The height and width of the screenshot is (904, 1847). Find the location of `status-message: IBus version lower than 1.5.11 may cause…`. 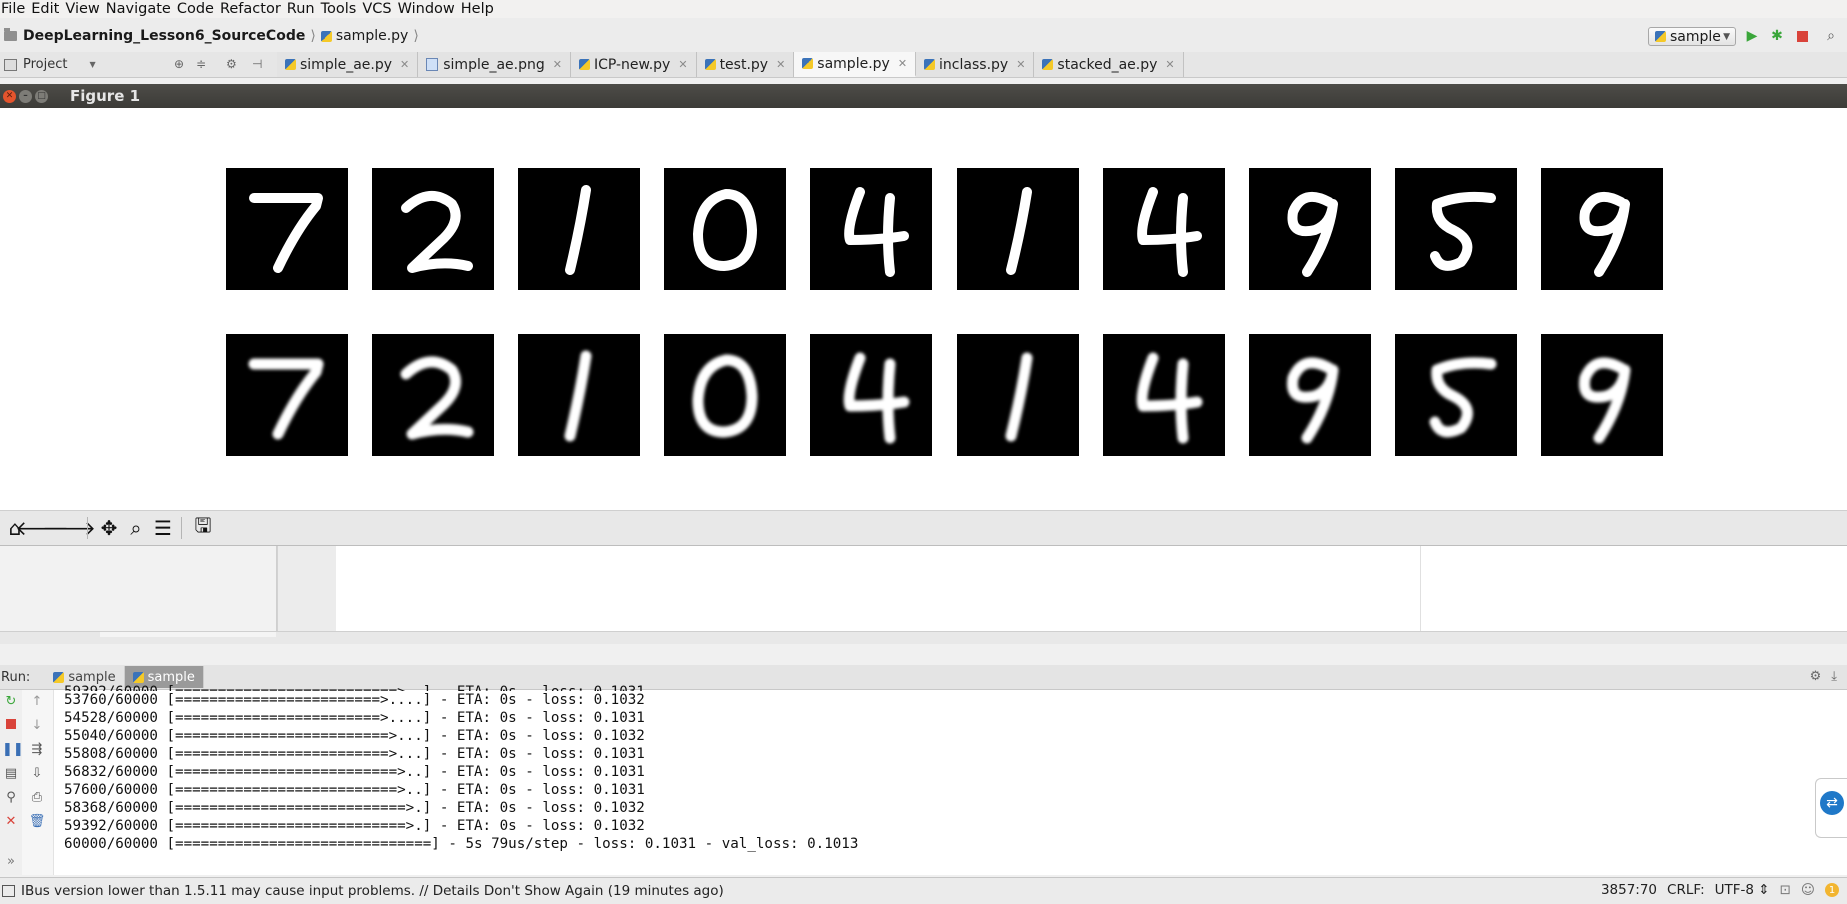

status-message: IBus version lower than 1.5.11 may cause… is located at coordinates (372, 891).